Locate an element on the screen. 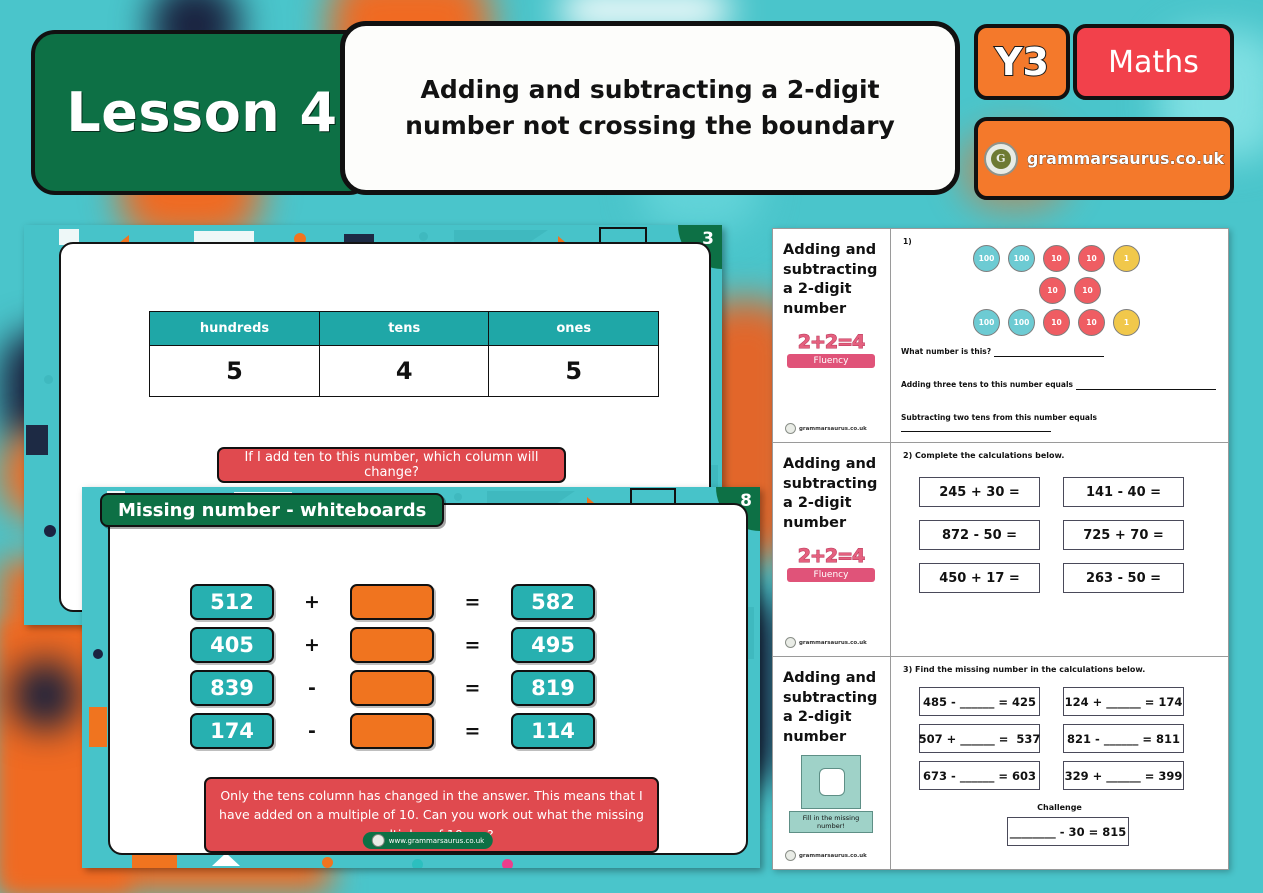  question-instruction: 2) Complete the calculations below. is located at coordinates (984, 455).